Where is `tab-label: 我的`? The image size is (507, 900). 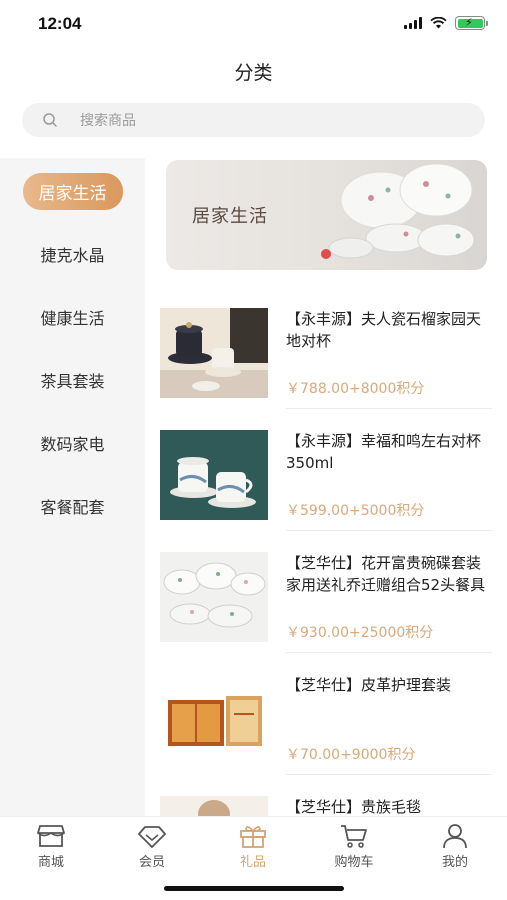
tab-label: 我的 is located at coordinates (454, 862).